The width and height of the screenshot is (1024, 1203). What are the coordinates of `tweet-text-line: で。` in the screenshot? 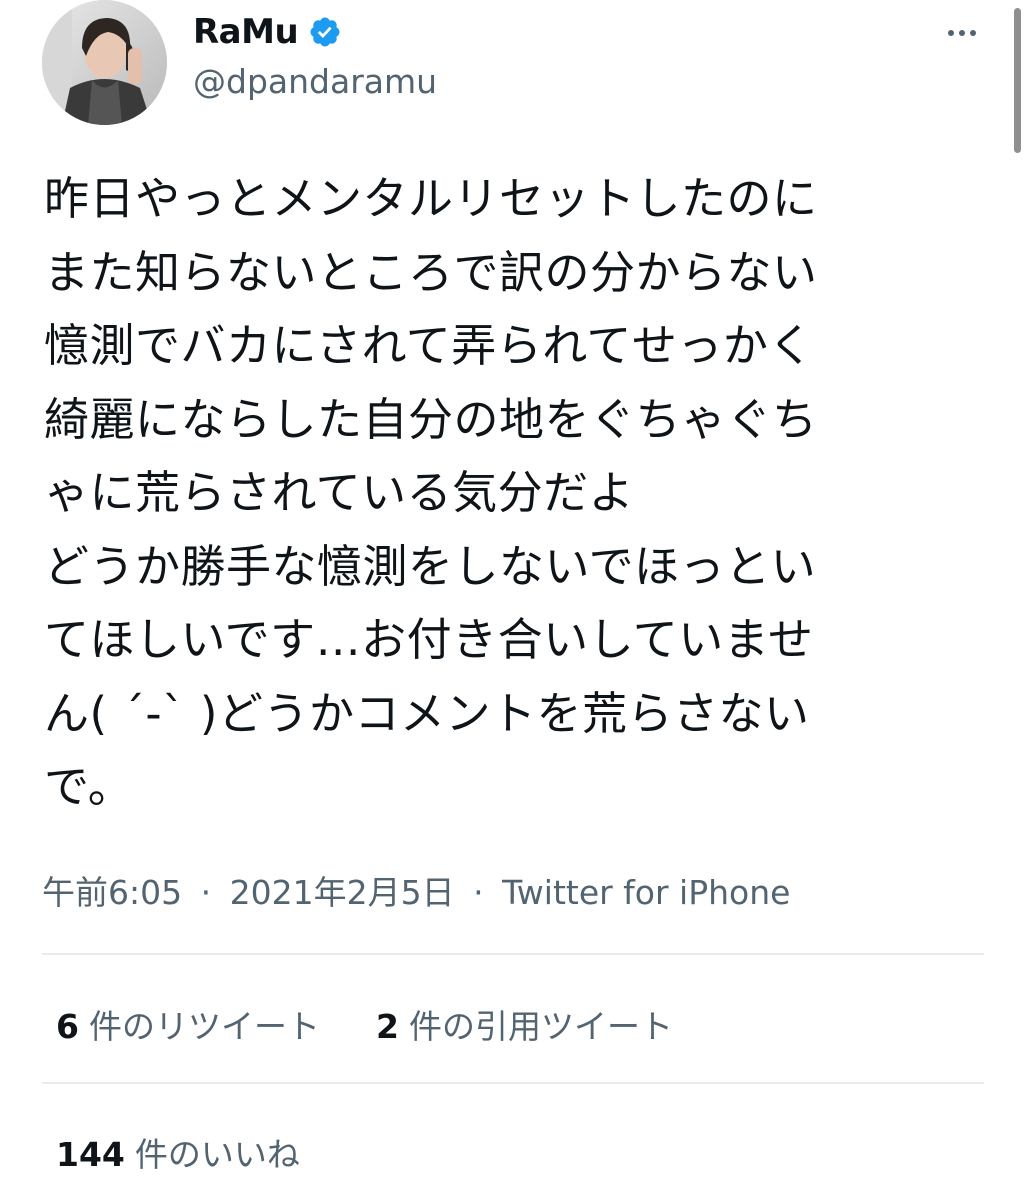 It's located at (89, 786).